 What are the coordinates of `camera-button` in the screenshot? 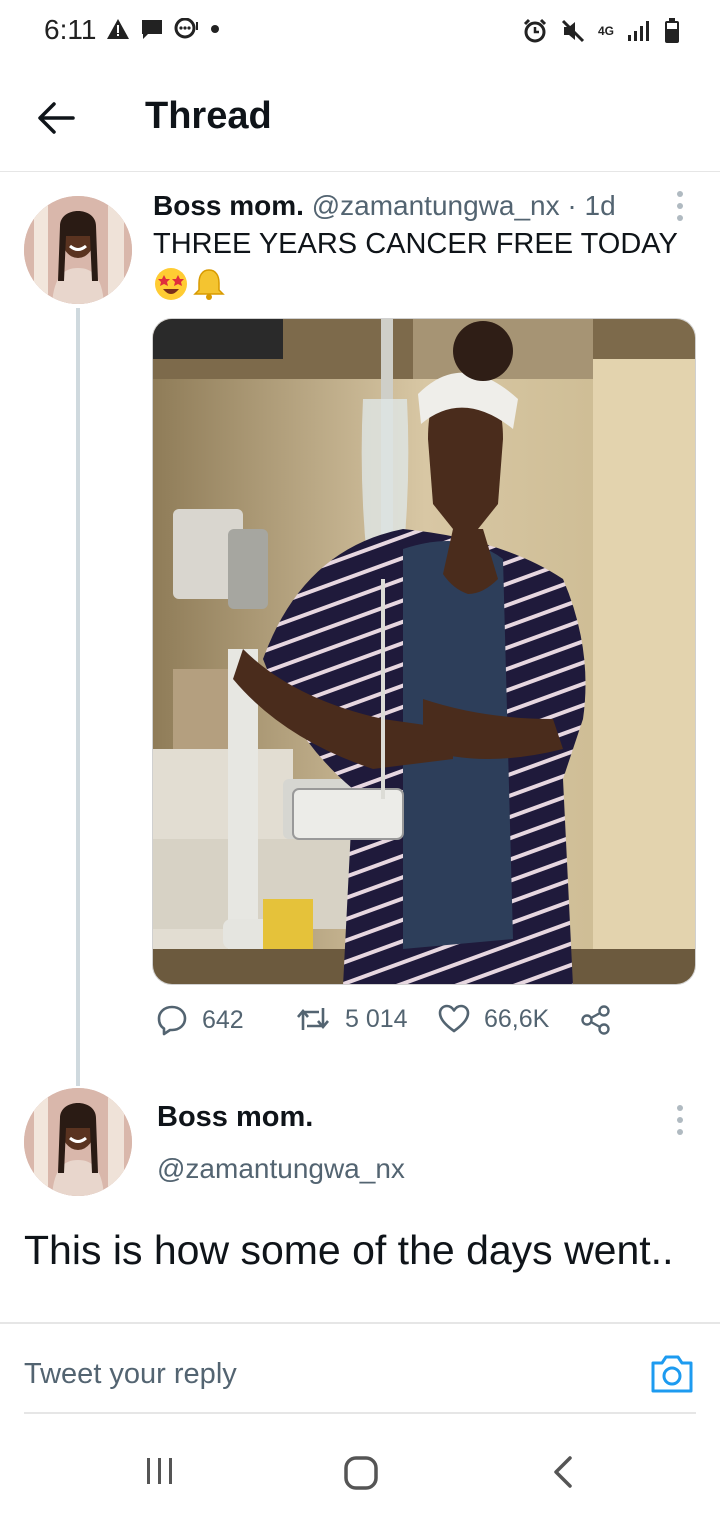 It's located at (672, 1374).